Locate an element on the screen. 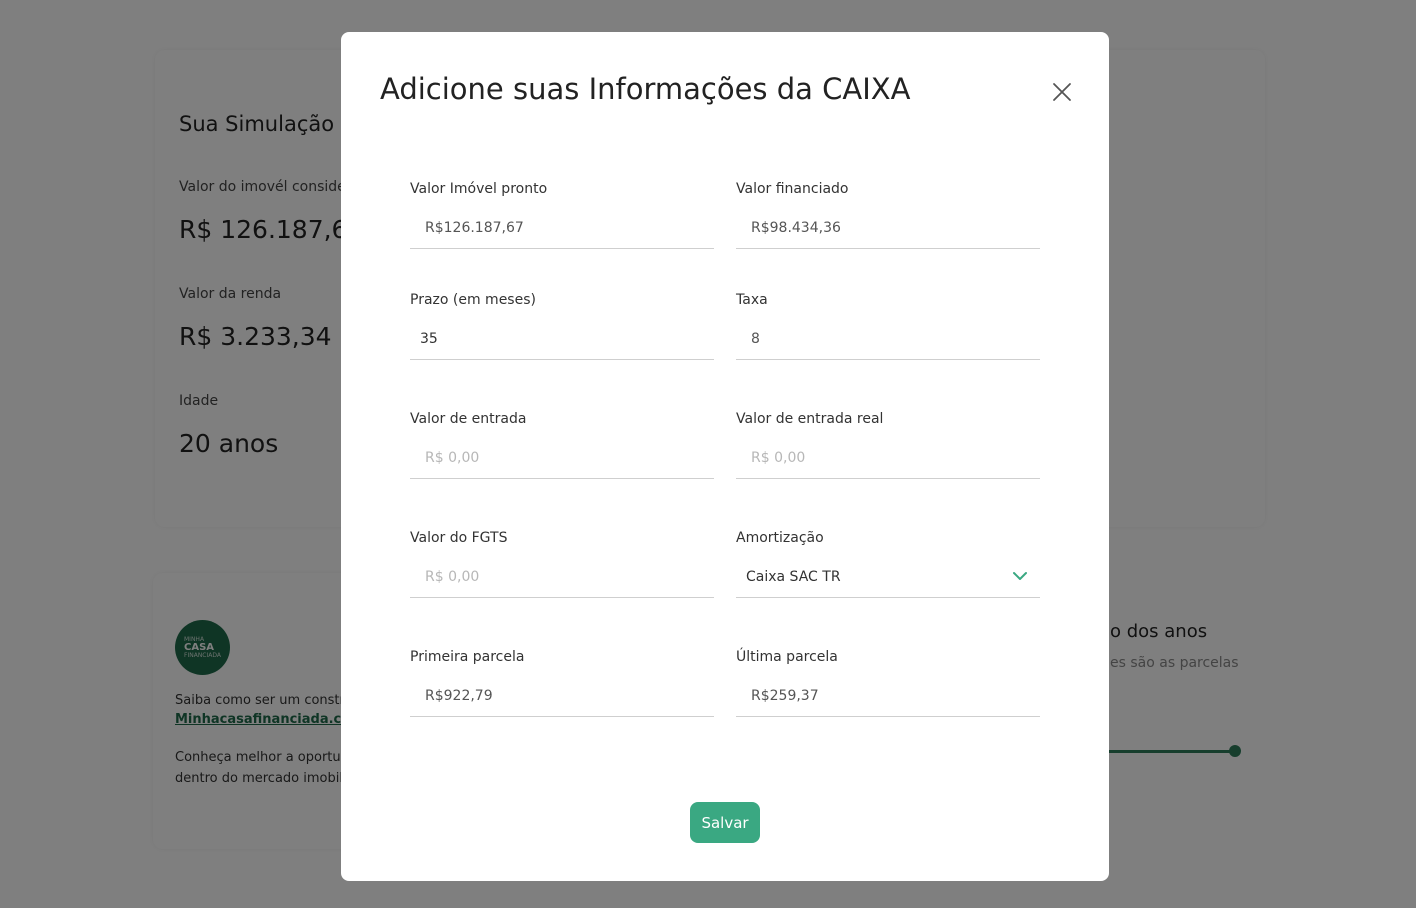 This screenshot has height=908, width=1416. valor-imovel-input is located at coordinates (562, 228).